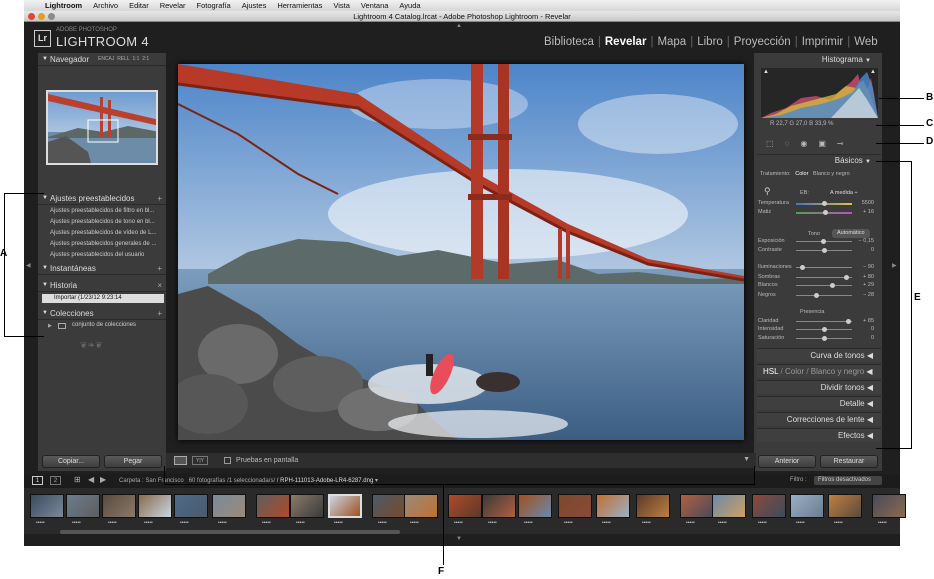  I want to click on filter-select: Filtros desactivados, so click(848, 480).